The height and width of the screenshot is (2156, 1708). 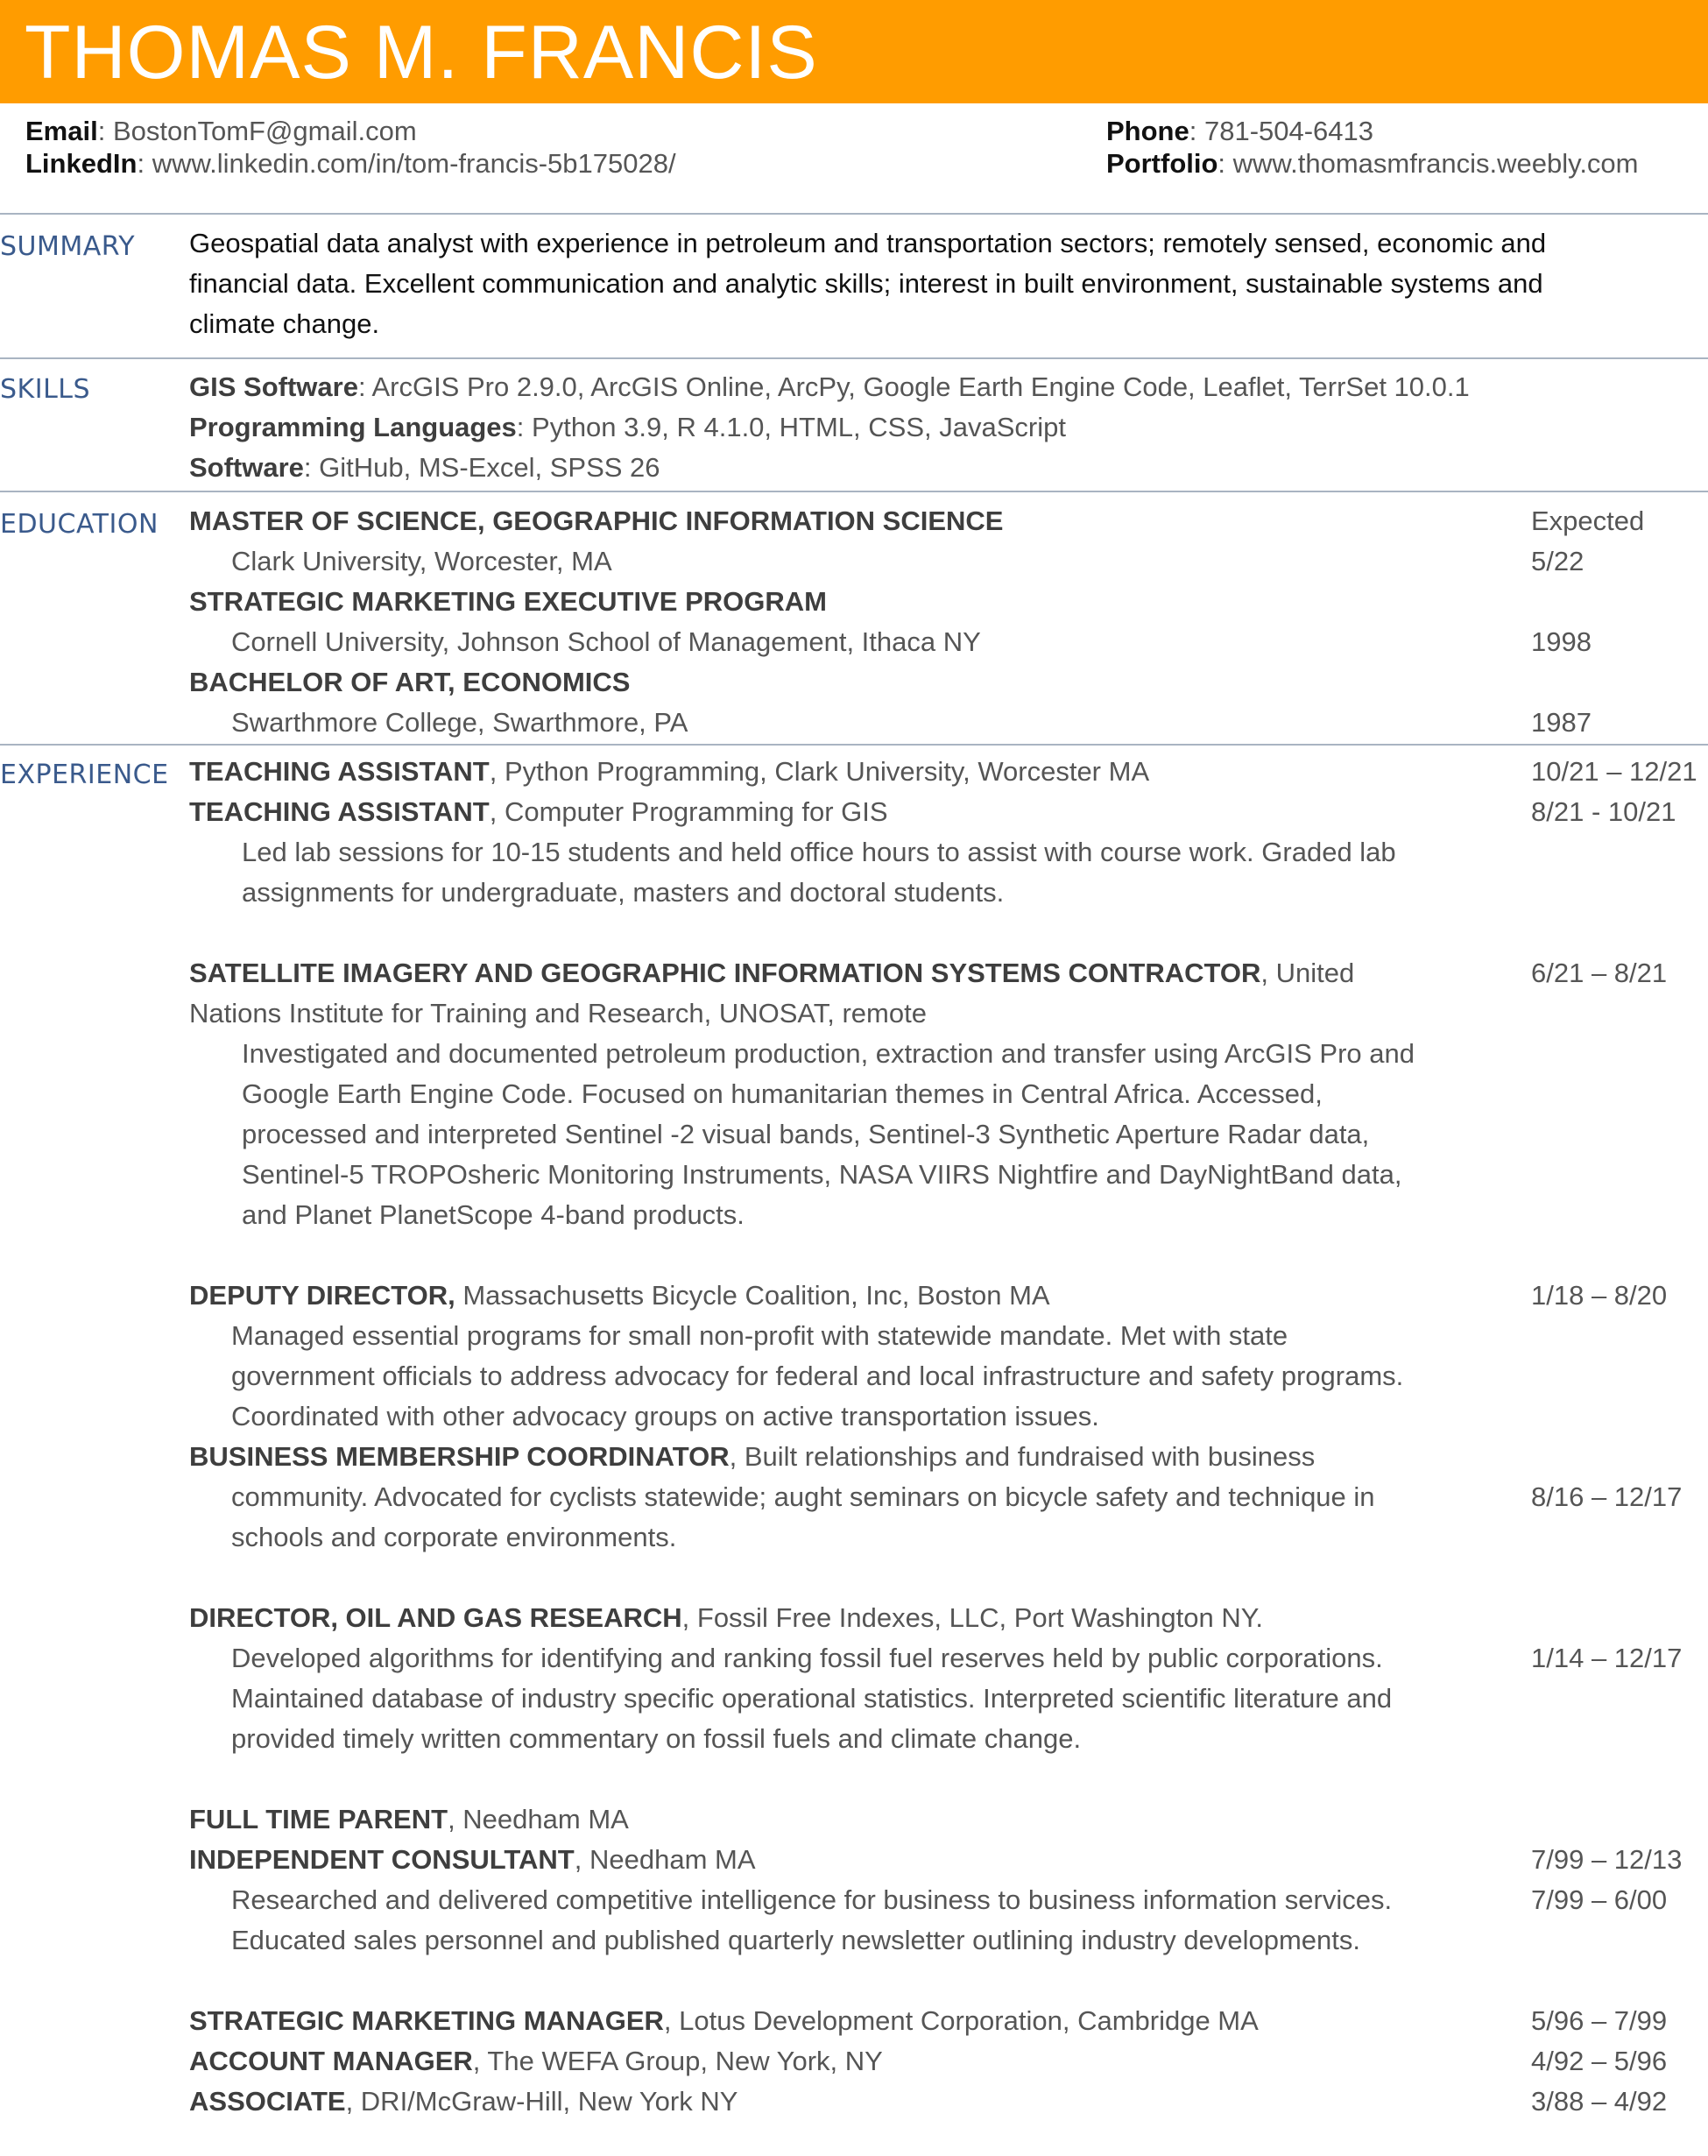 What do you see at coordinates (84, 775) in the screenshot?
I see `section-label-experience: EXPERIENCE` at bounding box center [84, 775].